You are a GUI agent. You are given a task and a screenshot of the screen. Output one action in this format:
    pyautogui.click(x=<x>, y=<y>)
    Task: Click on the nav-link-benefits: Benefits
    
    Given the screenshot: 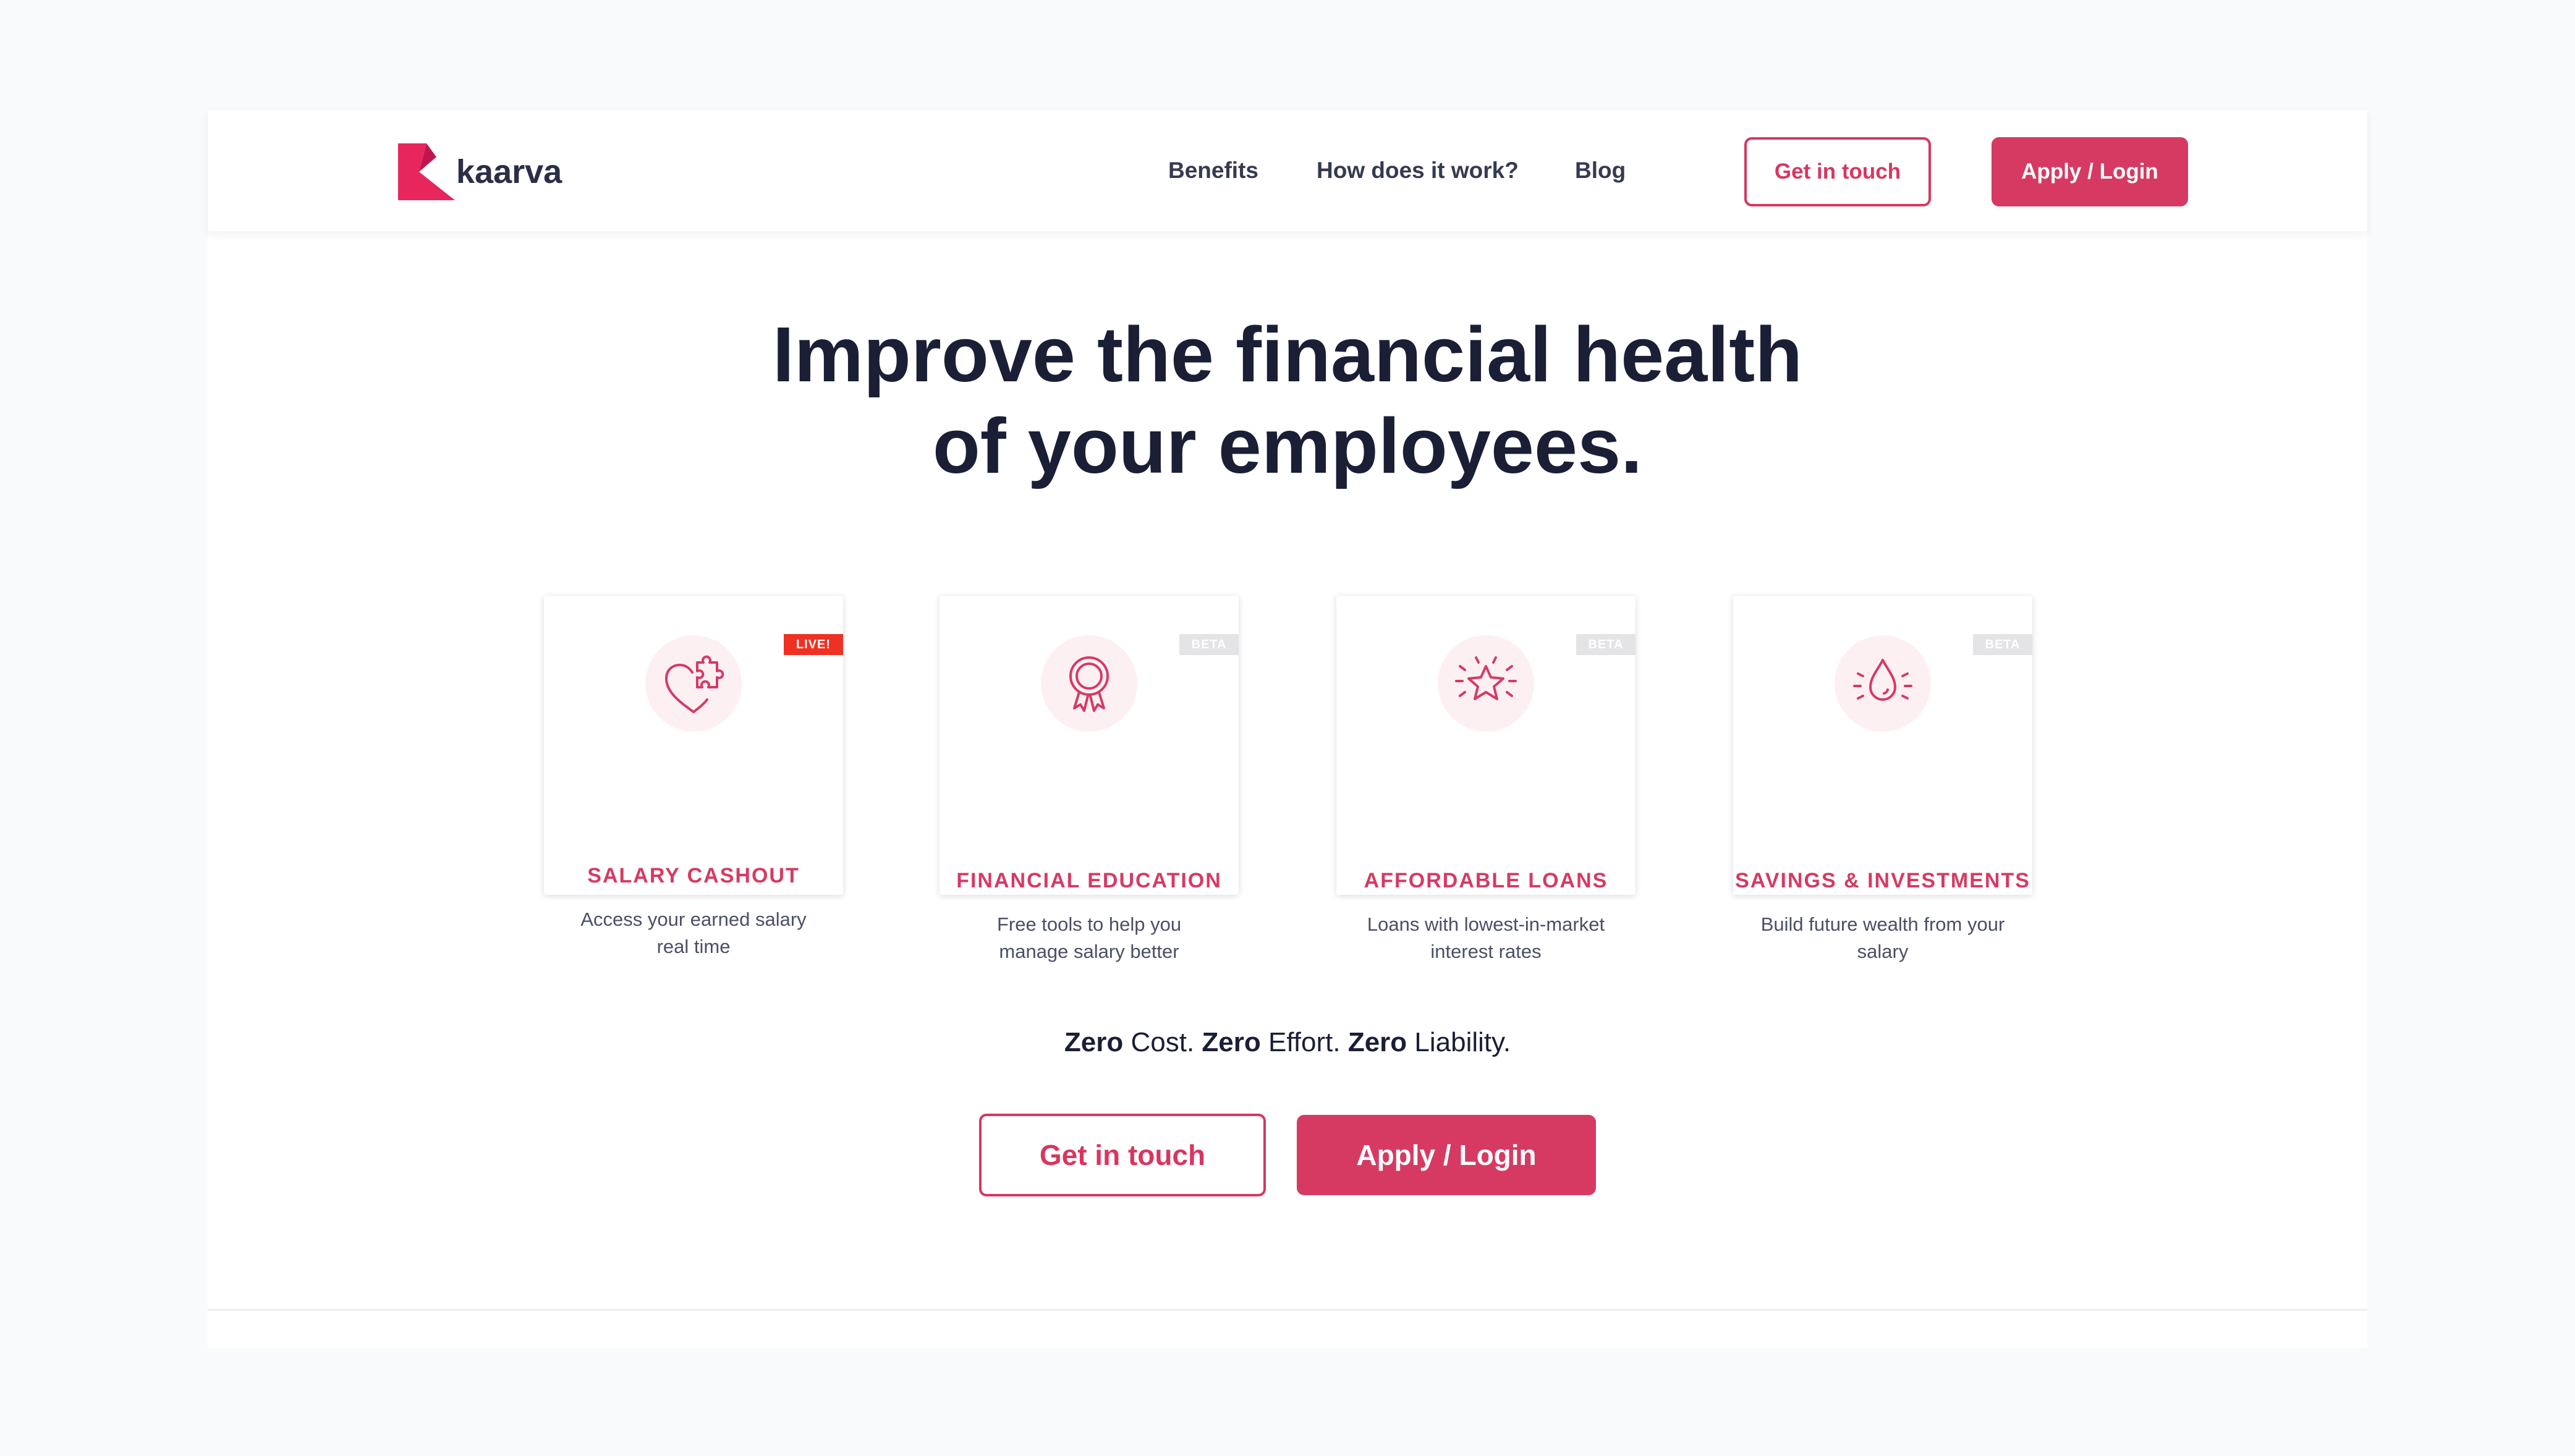 What is the action you would take?
    pyautogui.click(x=1213, y=170)
    